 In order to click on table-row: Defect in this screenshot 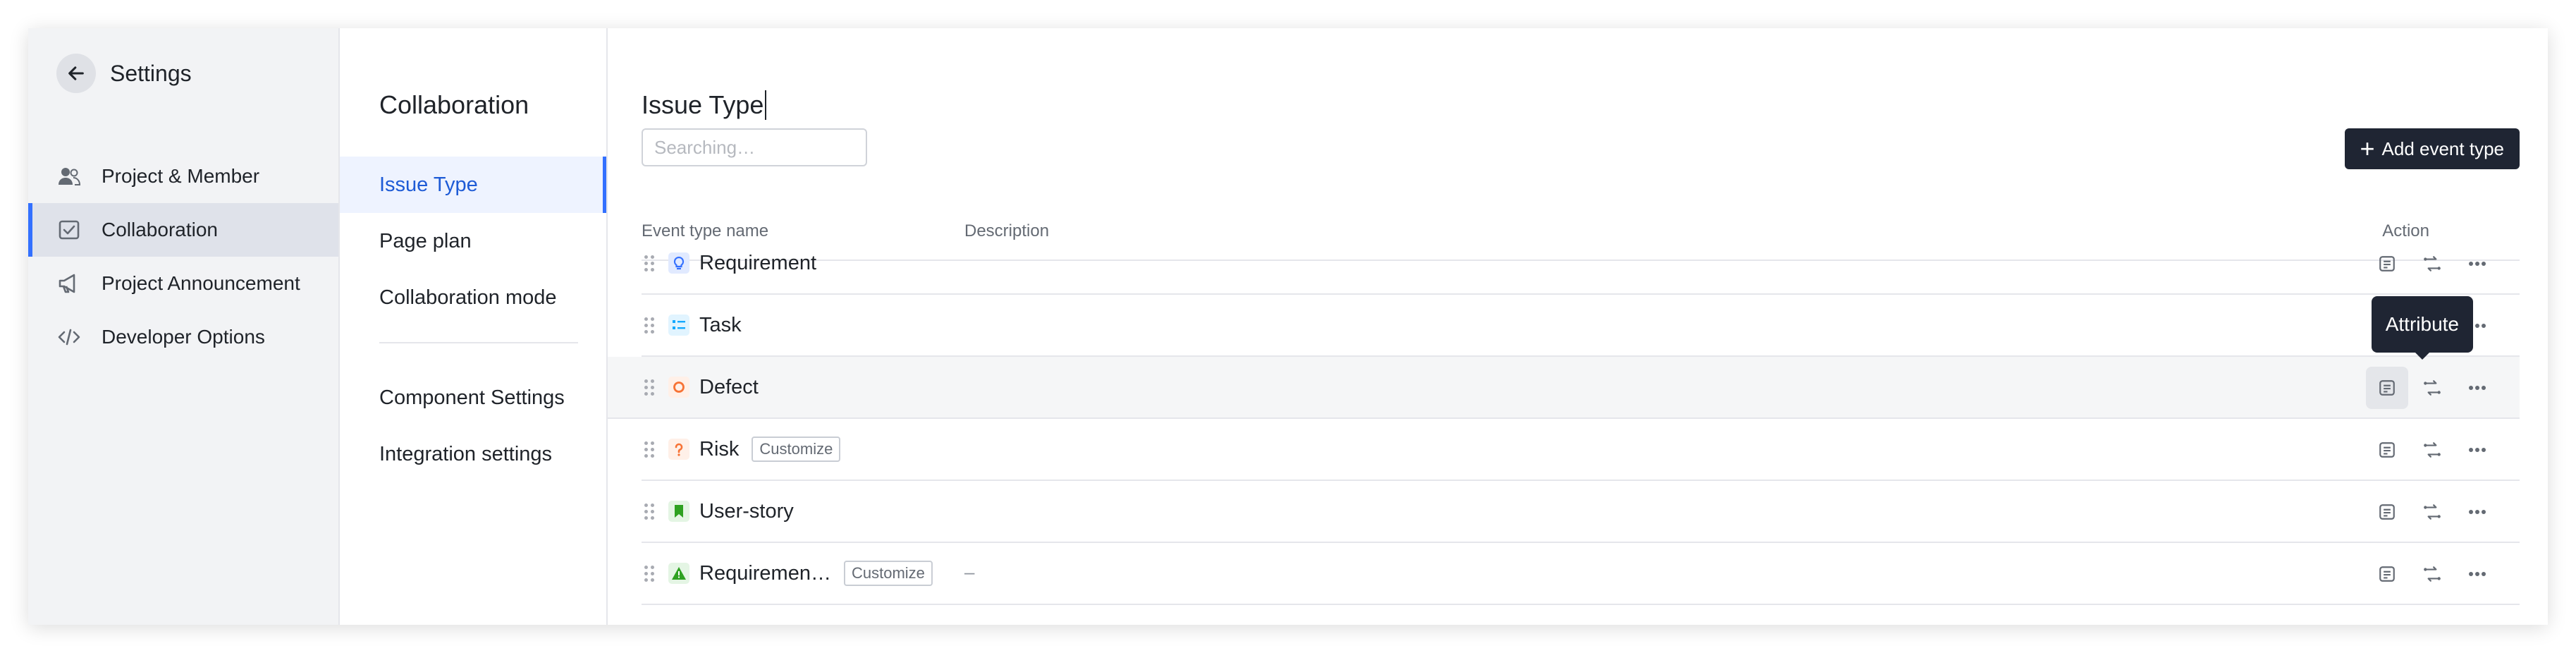, I will do `click(1564, 388)`.